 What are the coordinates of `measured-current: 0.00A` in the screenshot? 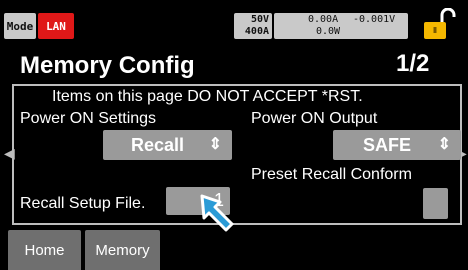 It's located at (323, 19).